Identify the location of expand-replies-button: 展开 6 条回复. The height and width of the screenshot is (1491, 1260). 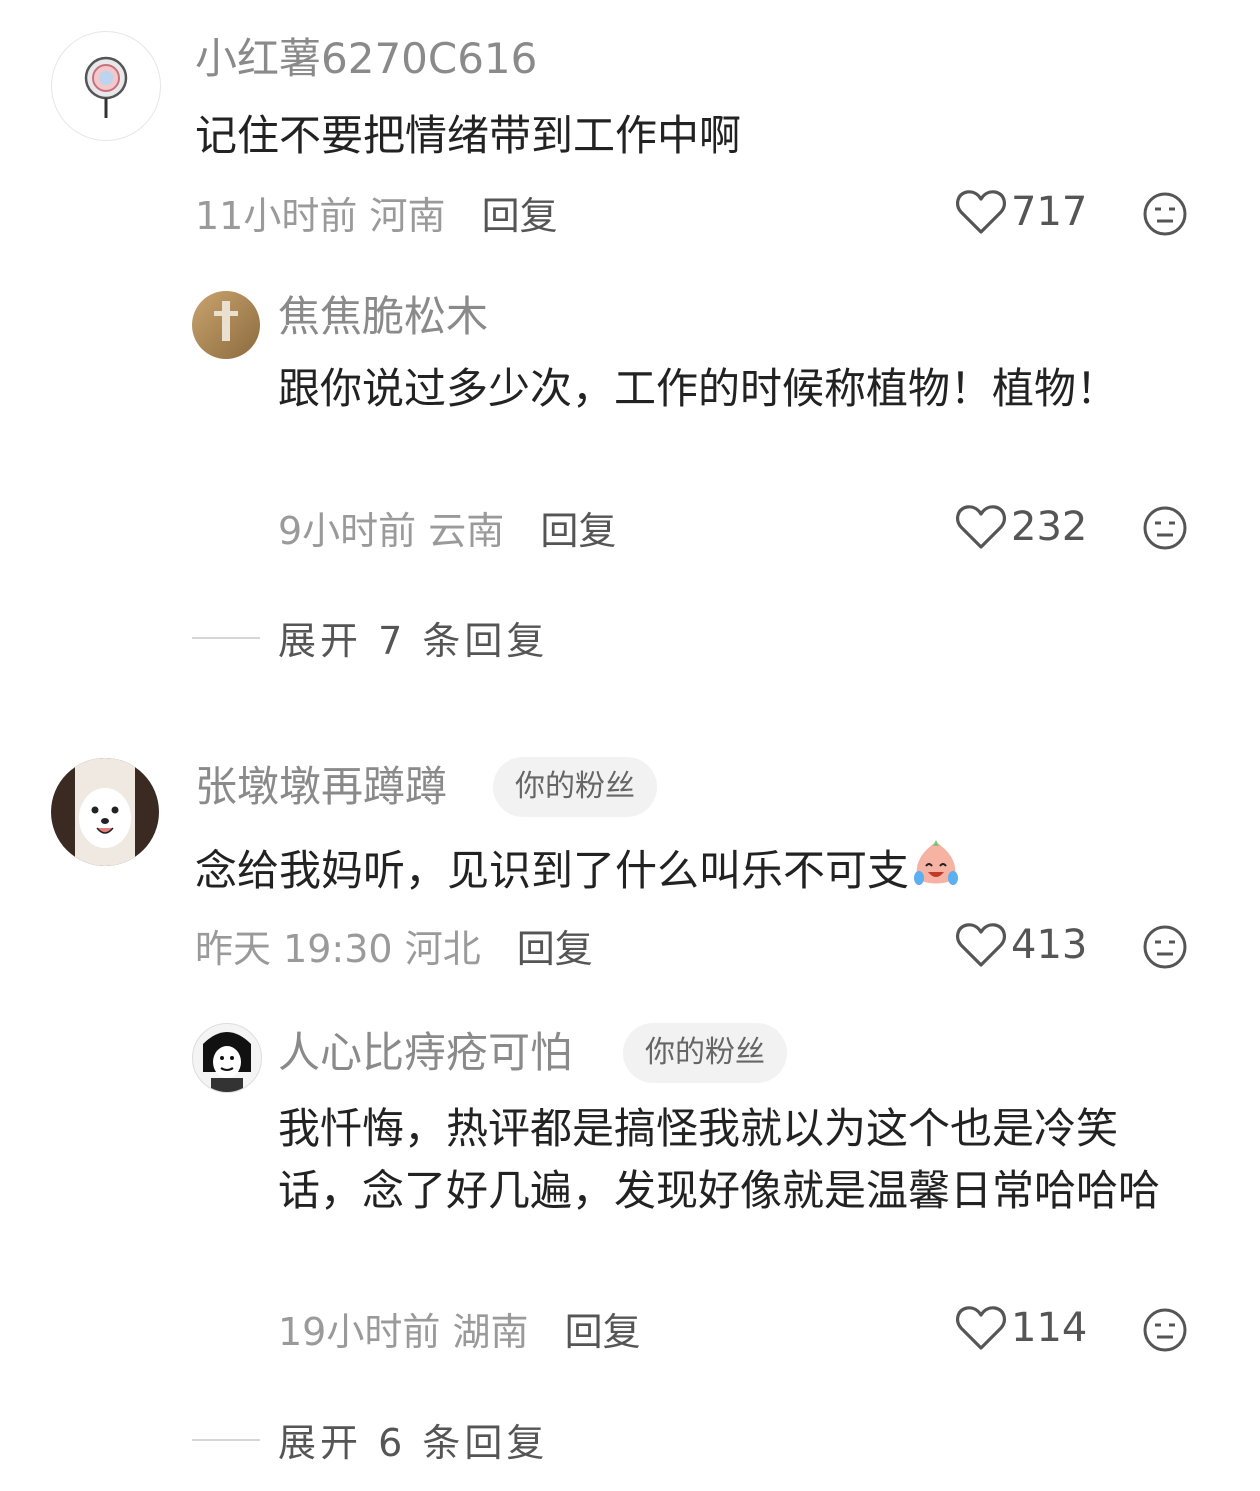
(370, 1439).